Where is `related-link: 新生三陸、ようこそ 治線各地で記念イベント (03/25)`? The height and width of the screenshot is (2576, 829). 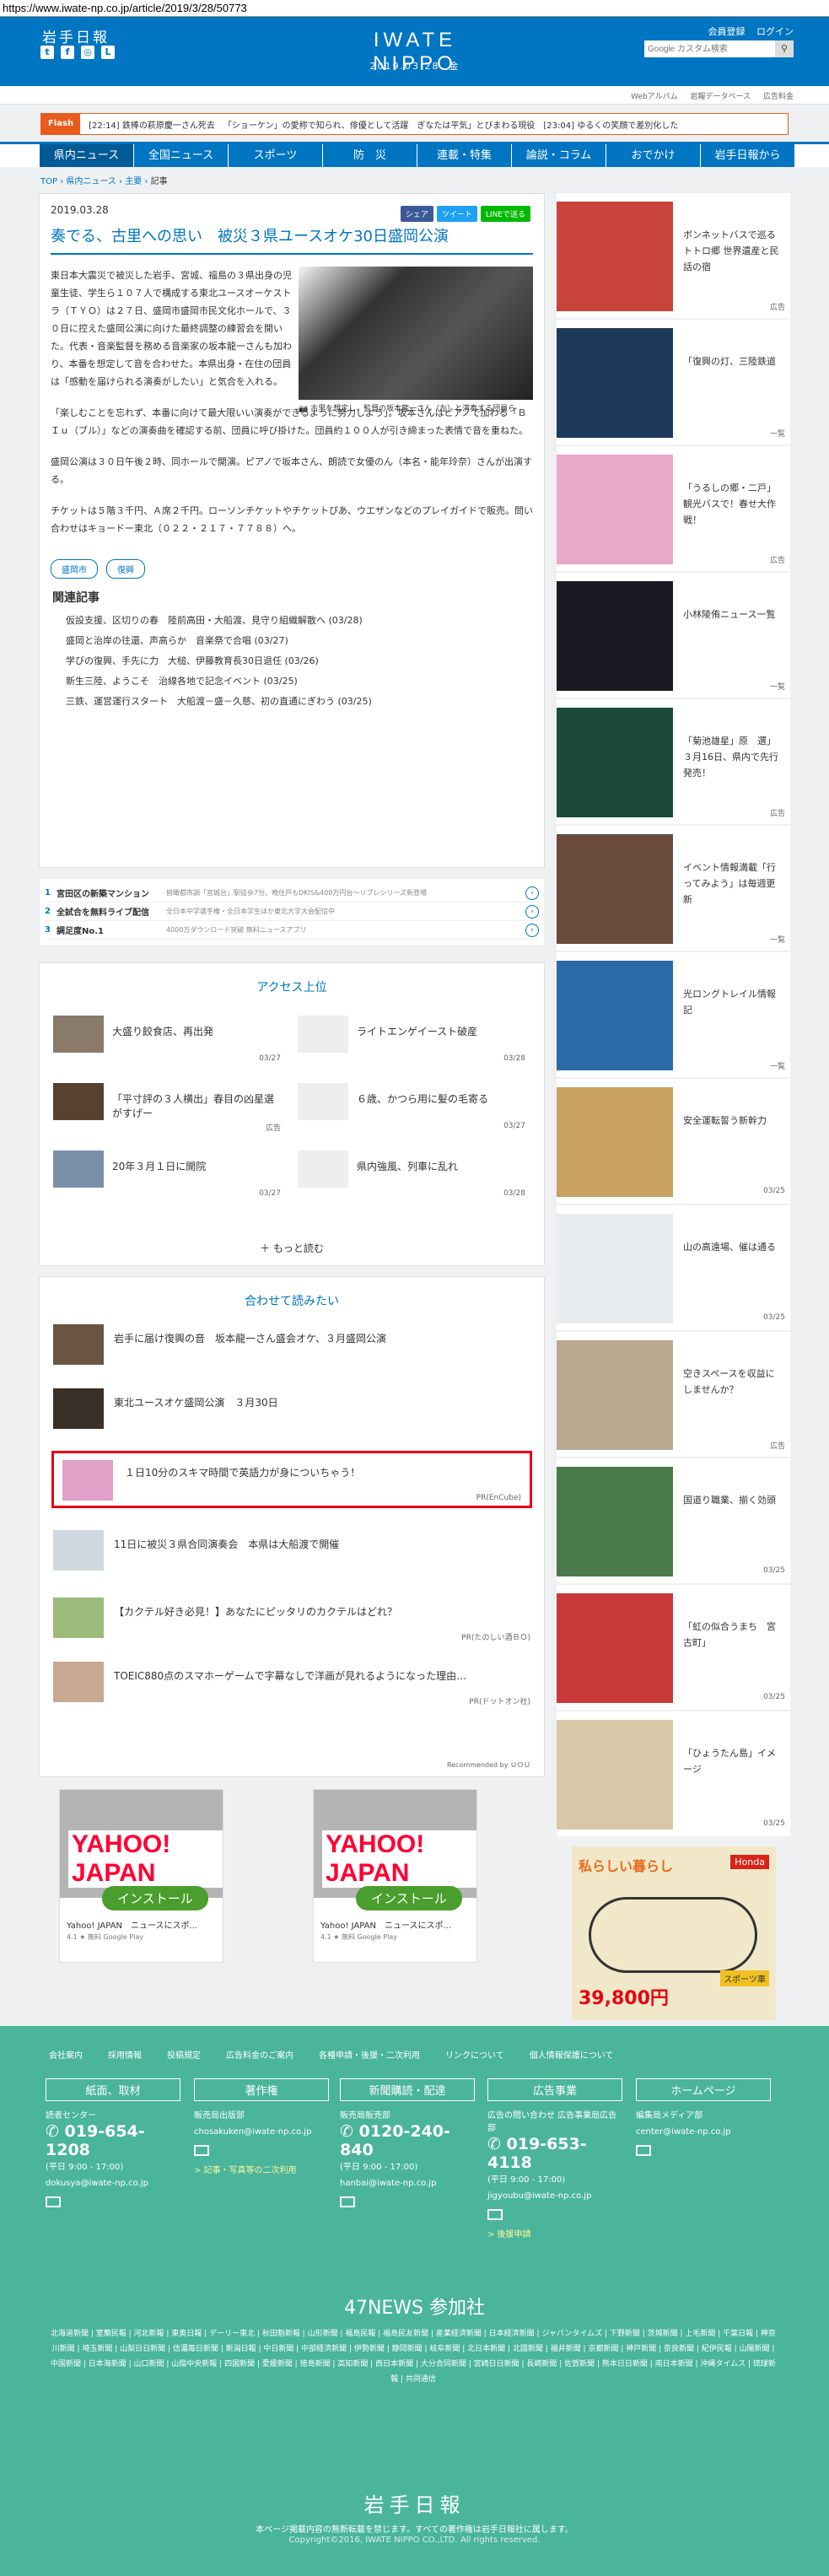 related-link: 新生三陸、ようこそ 治線各地で記念イベント (03/25) is located at coordinates (299, 681).